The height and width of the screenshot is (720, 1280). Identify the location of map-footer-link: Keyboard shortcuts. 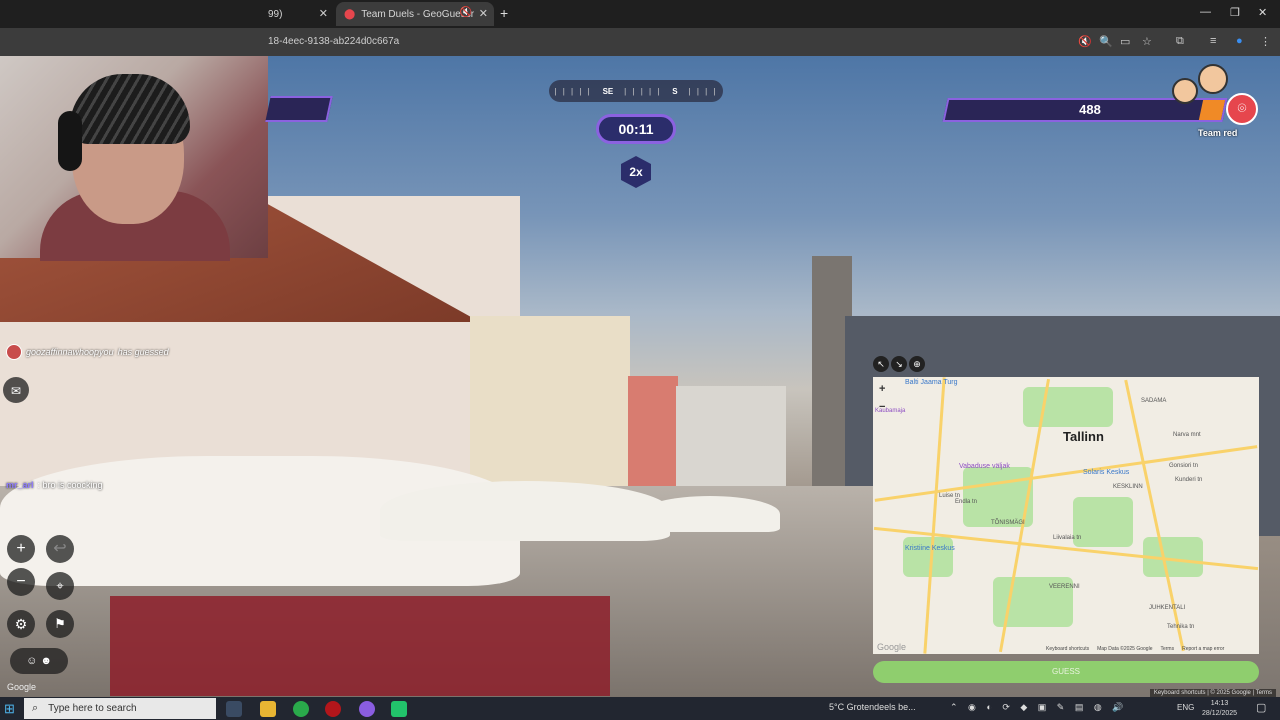
(1067, 649).